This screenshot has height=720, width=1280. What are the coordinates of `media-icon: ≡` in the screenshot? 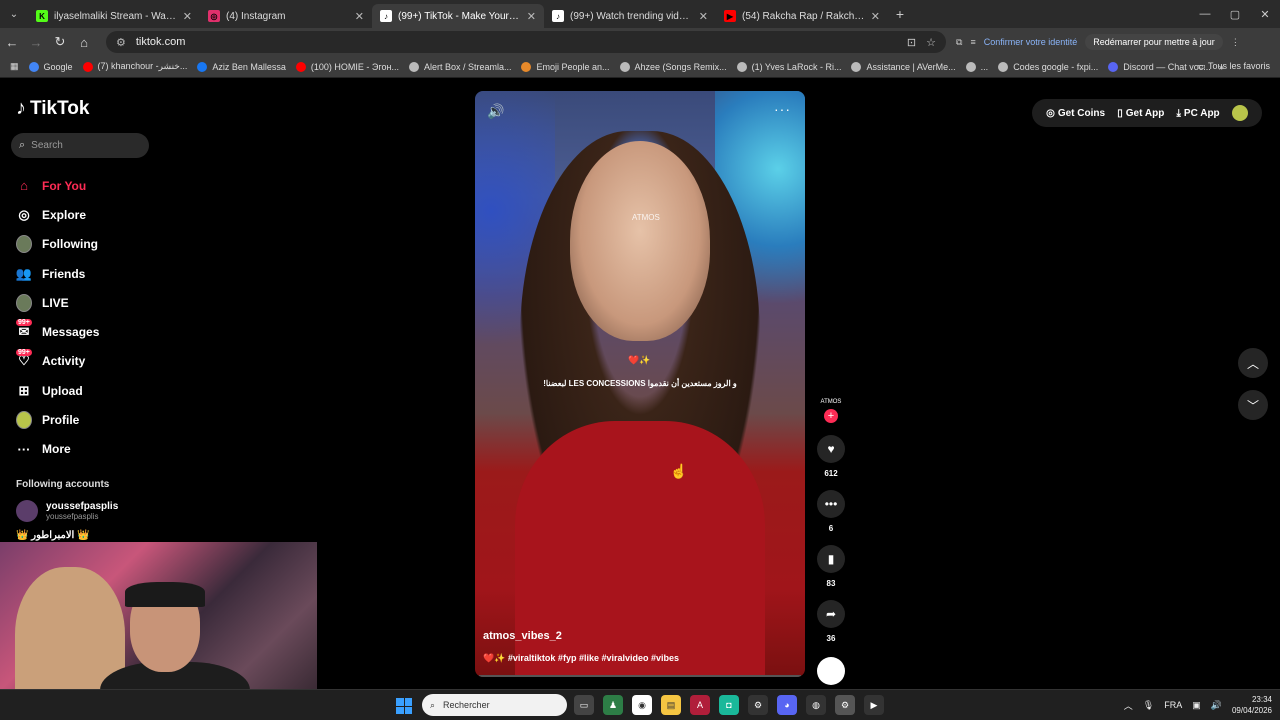 It's located at (972, 42).